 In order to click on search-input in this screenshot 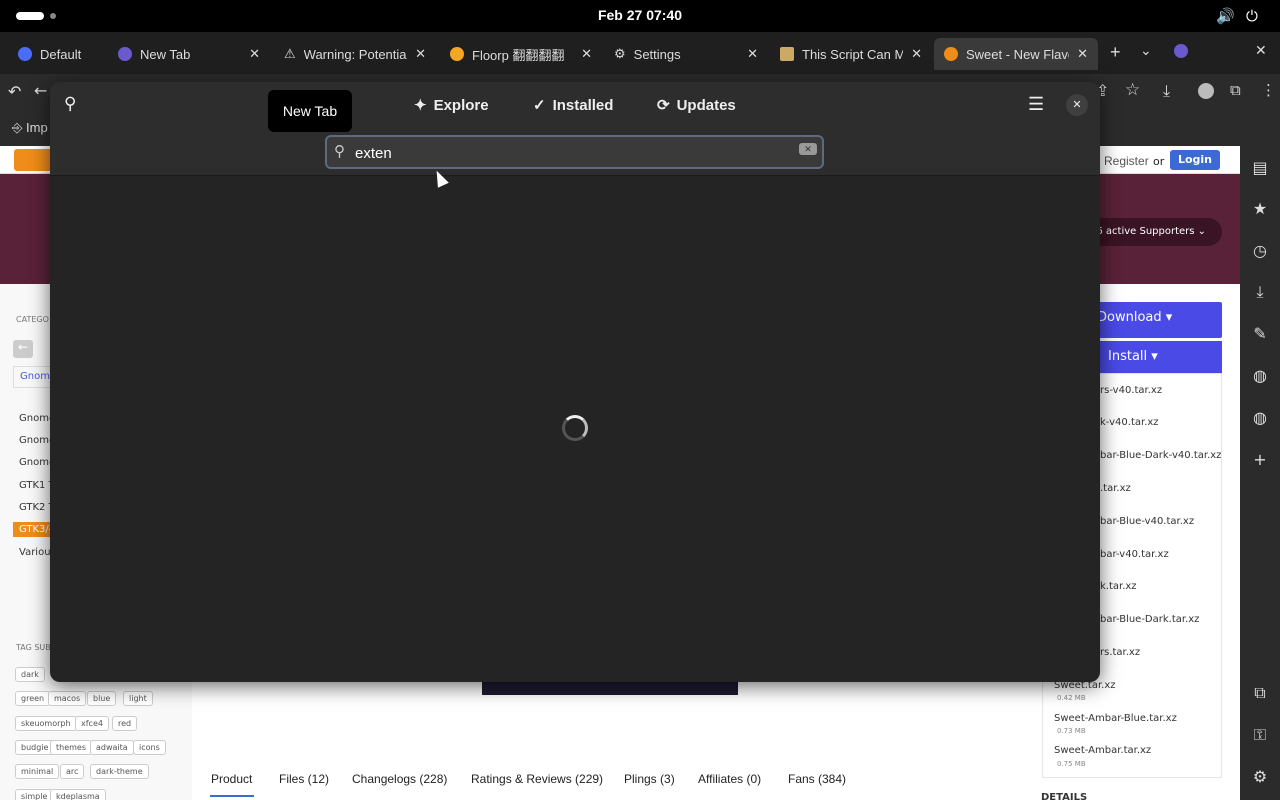, I will do `click(565, 153)`.